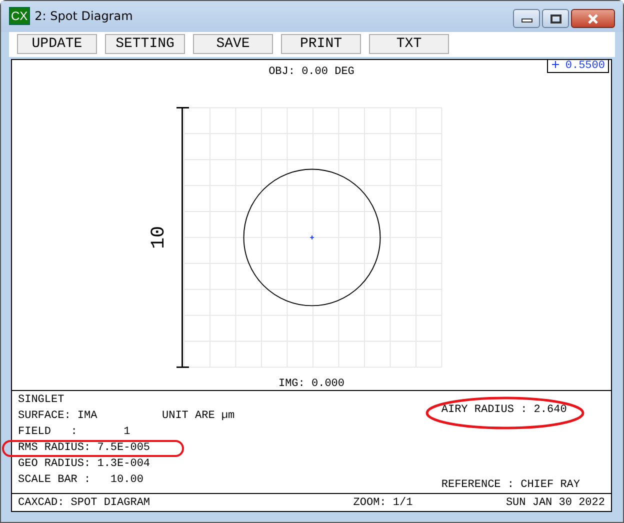  I want to click on close-icon, so click(593, 19).